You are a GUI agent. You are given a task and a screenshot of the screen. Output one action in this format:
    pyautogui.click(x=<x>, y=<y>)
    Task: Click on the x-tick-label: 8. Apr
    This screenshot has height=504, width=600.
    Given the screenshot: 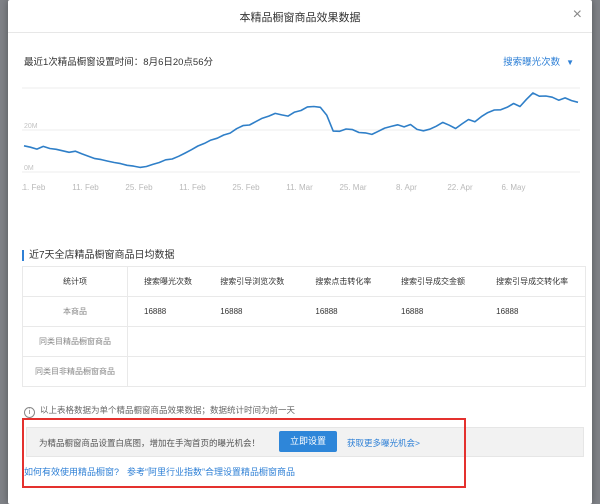 What is the action you would take?
    pyautogui.click(x=406, y=187)
    